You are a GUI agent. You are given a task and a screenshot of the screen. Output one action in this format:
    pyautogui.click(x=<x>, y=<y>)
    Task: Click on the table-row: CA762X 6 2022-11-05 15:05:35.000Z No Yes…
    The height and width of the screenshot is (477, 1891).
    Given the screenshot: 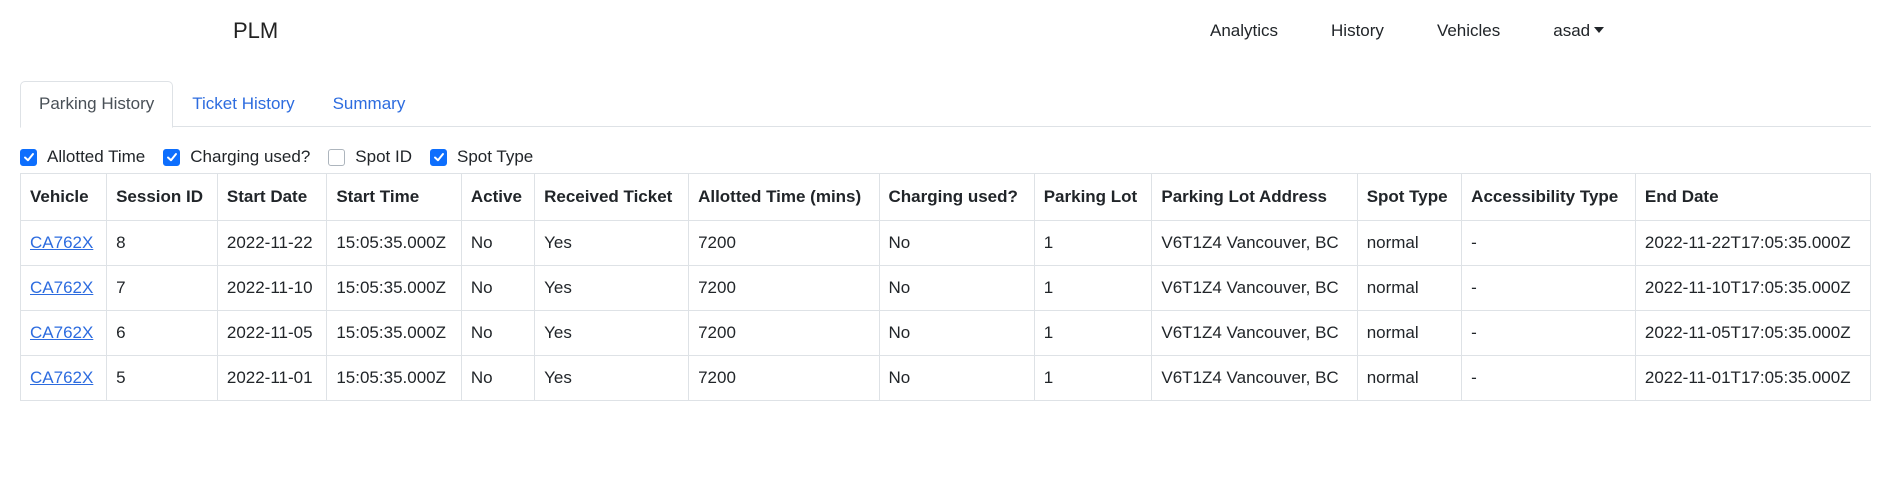 What is the action you would take?
    pyautogui.click(x=945, y=333)
    